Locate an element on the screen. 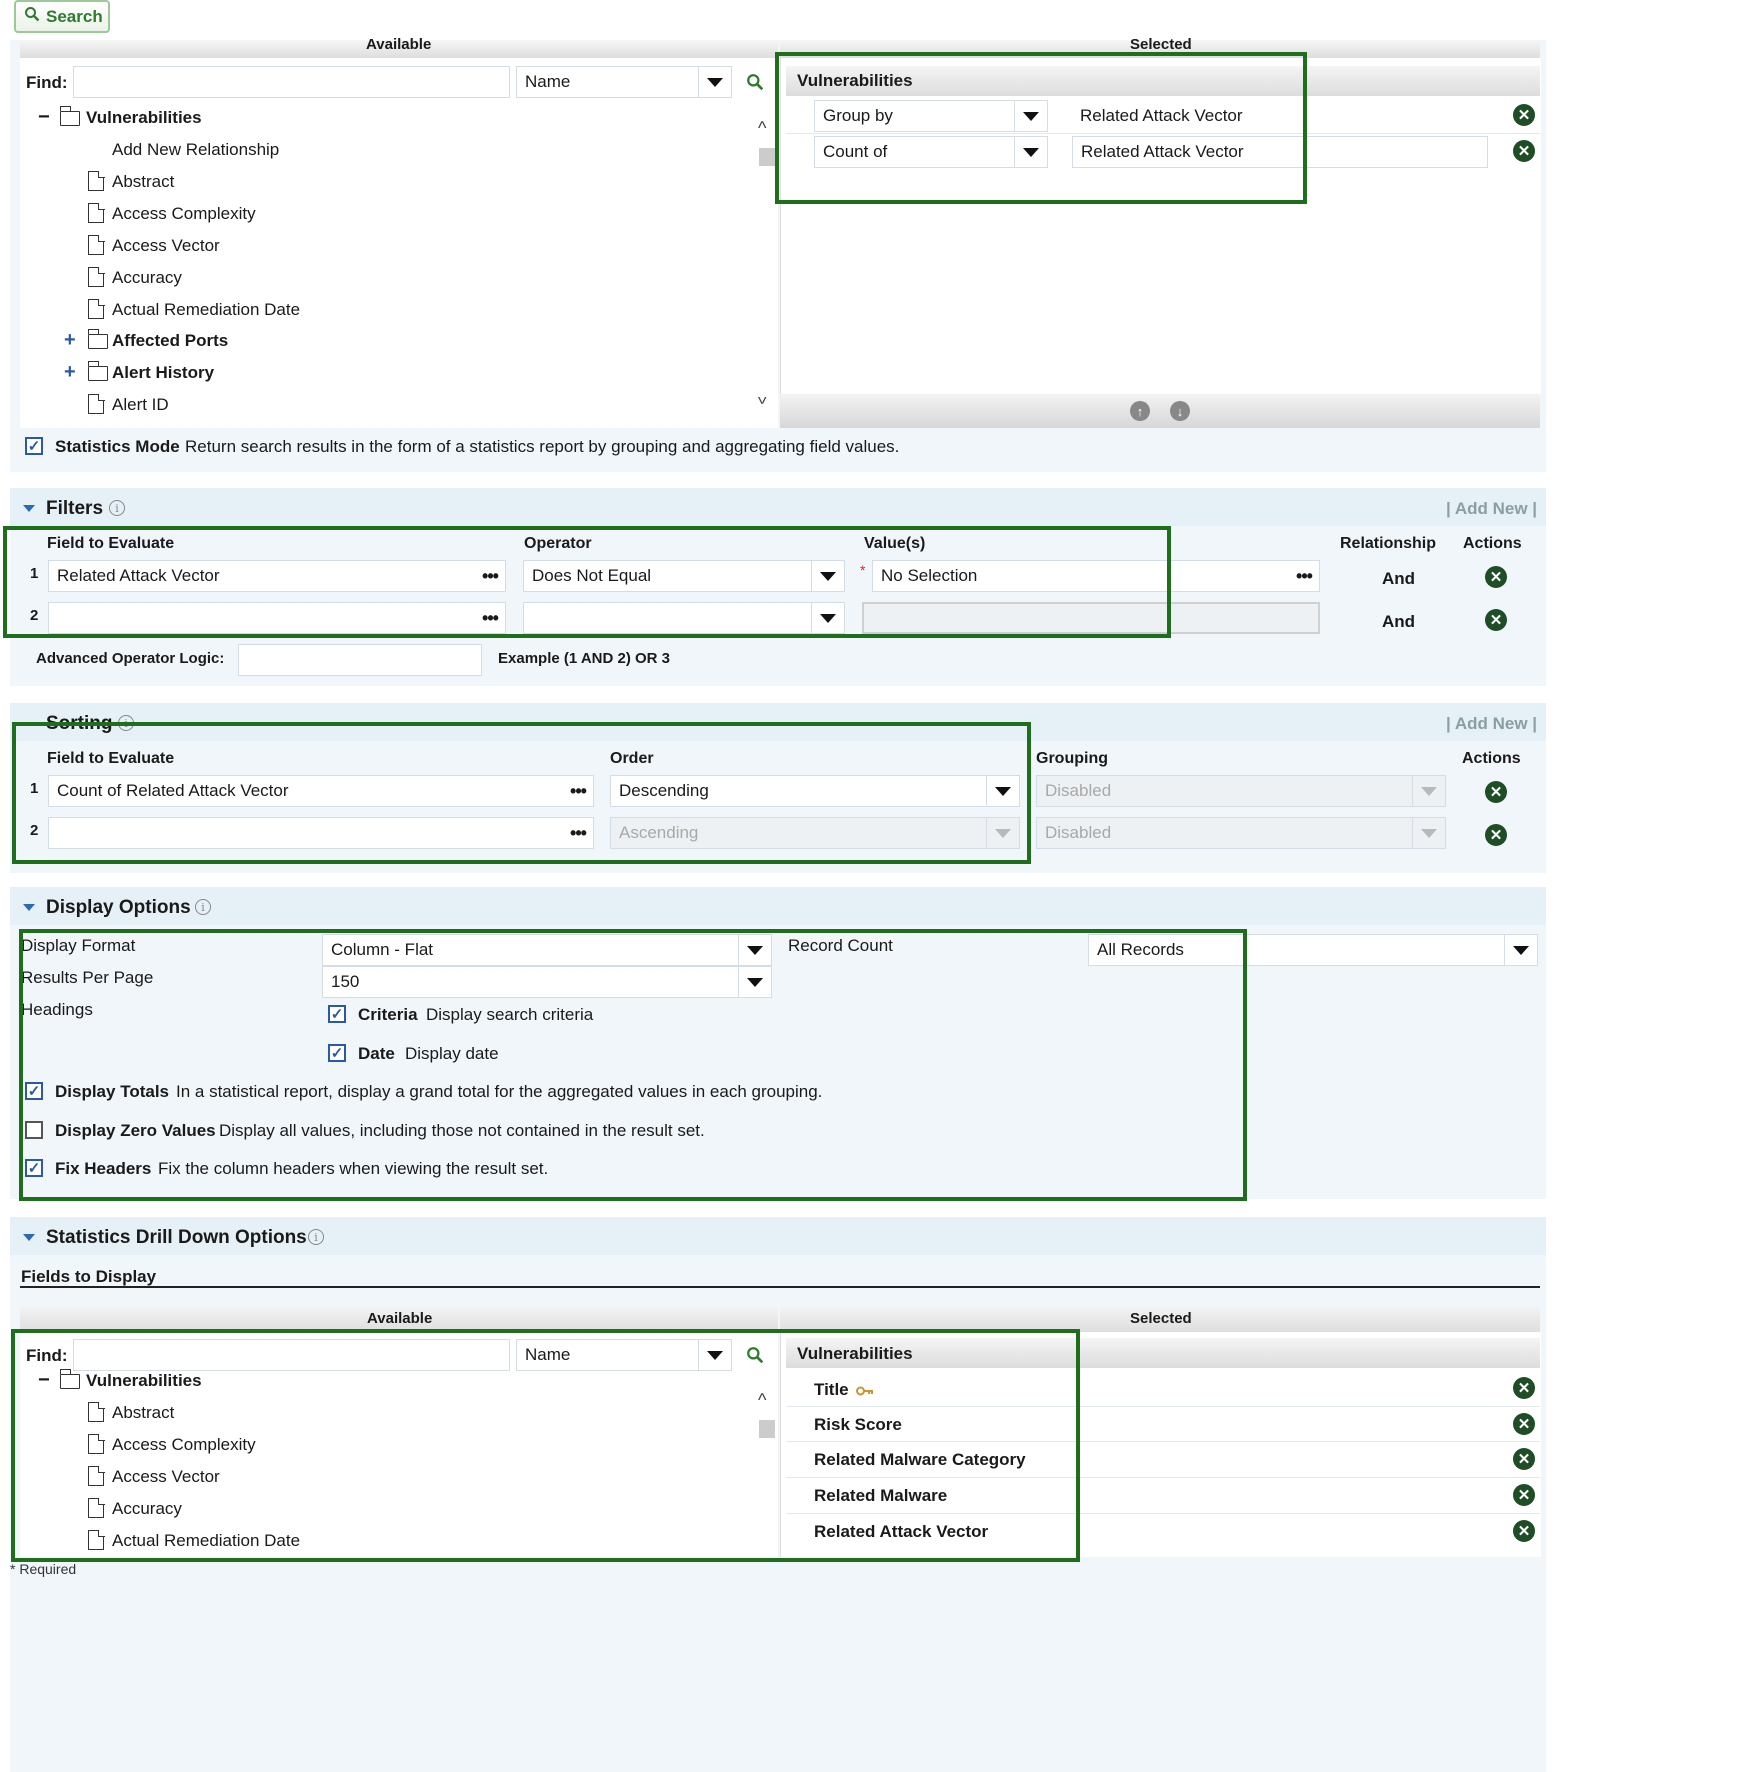 The width and height of the screenshot is (1747, 1772). tree-item: Alert History is located at coordinates (163, 373).